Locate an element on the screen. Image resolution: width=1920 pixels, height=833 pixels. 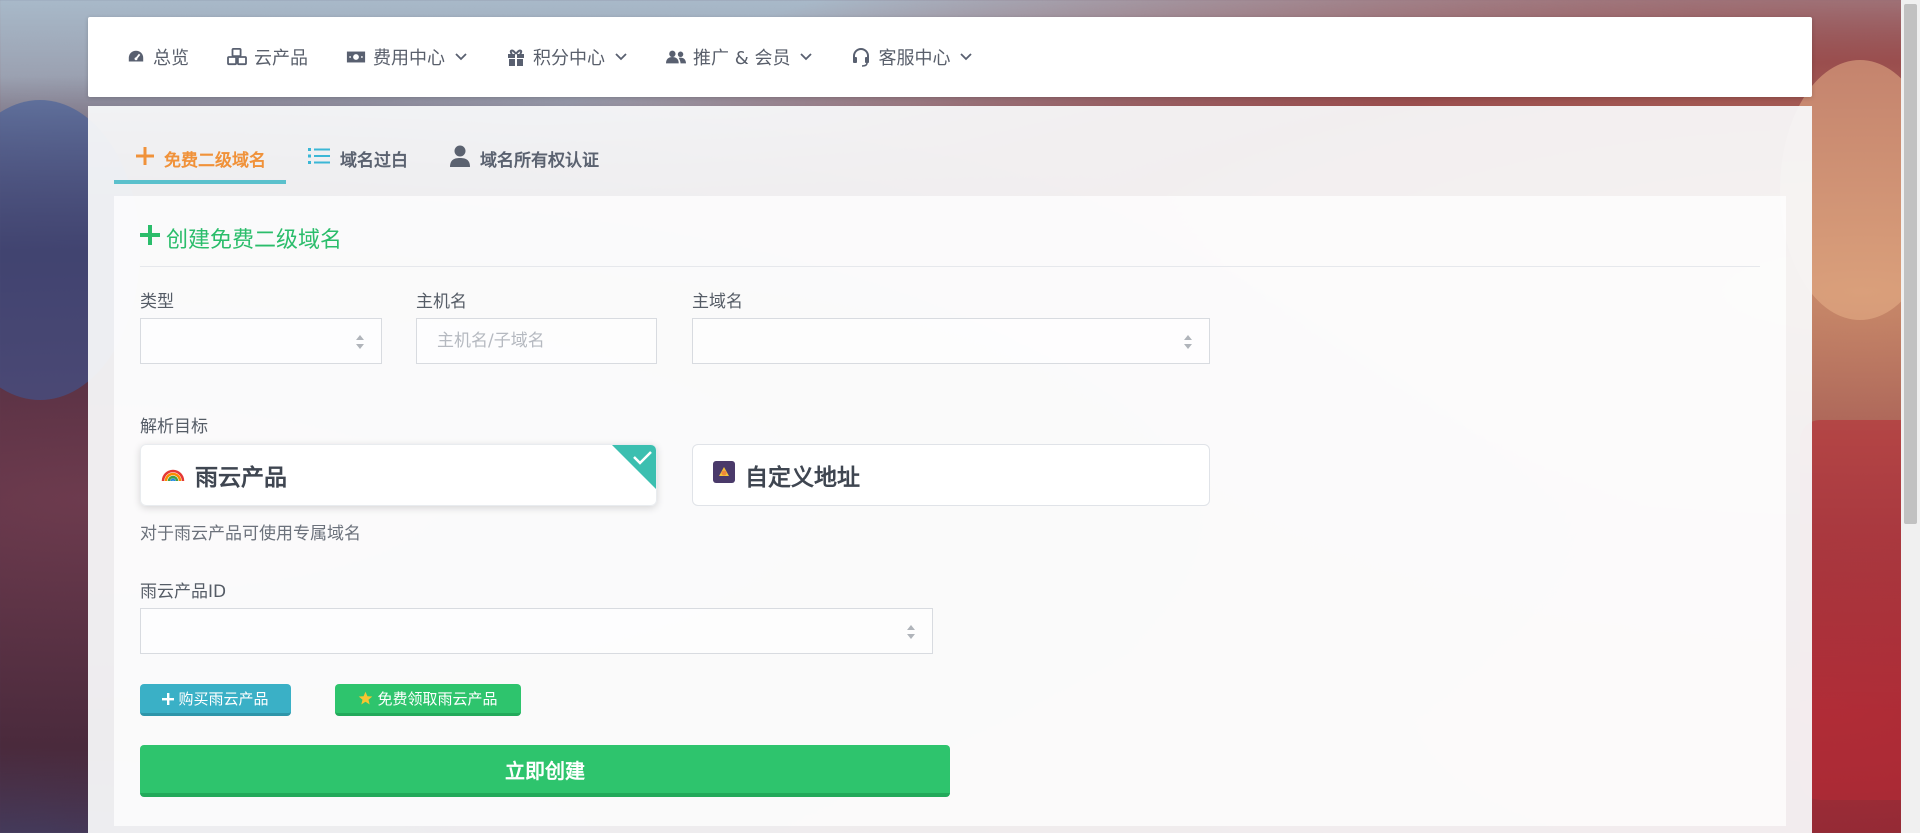
nav-item-label: 积分中心 is located at coordinates (569, 58).